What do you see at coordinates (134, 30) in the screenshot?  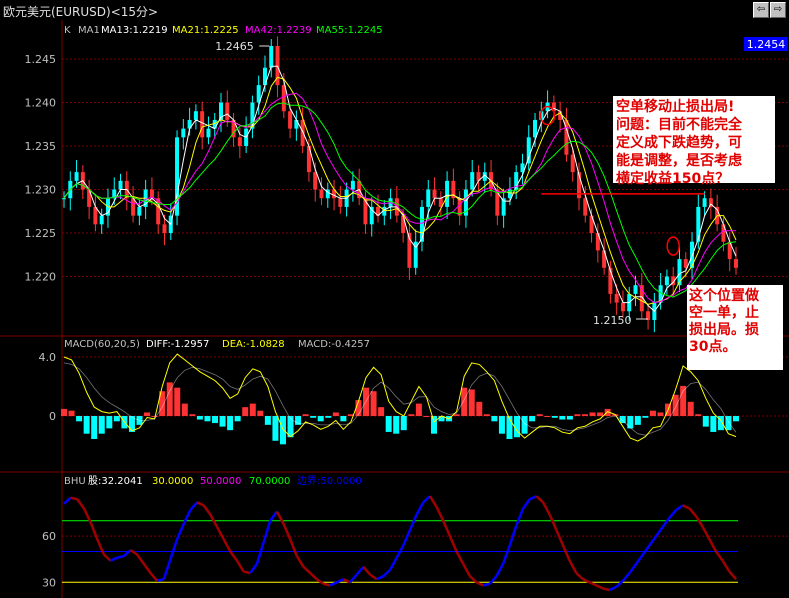 I see `legend-ma13: MA13:1.2219` at bounding box center [134, 30].